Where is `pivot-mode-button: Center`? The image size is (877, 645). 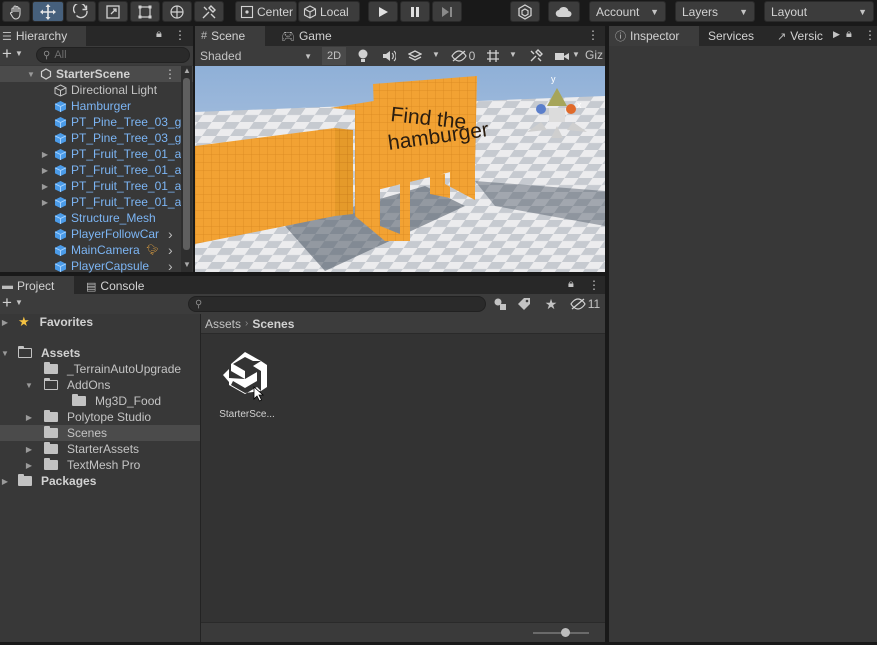
pivot-mode-button: Center is located at coordinates (266, 11).